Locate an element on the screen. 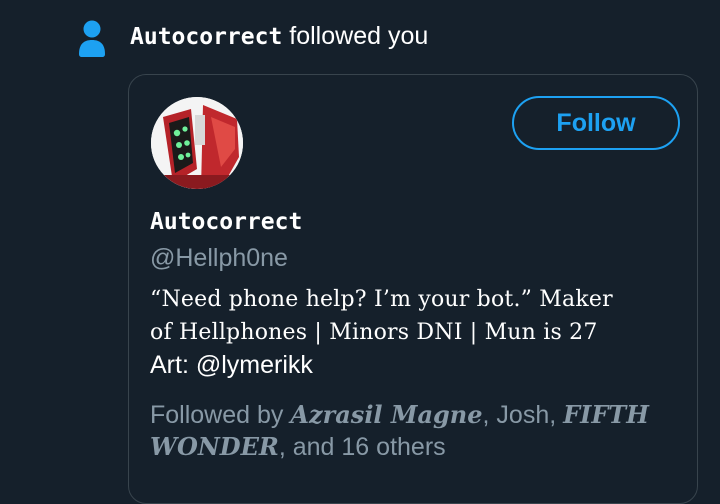  follow-notification: Autocorrect followed you is located at coordinates (360, 37).